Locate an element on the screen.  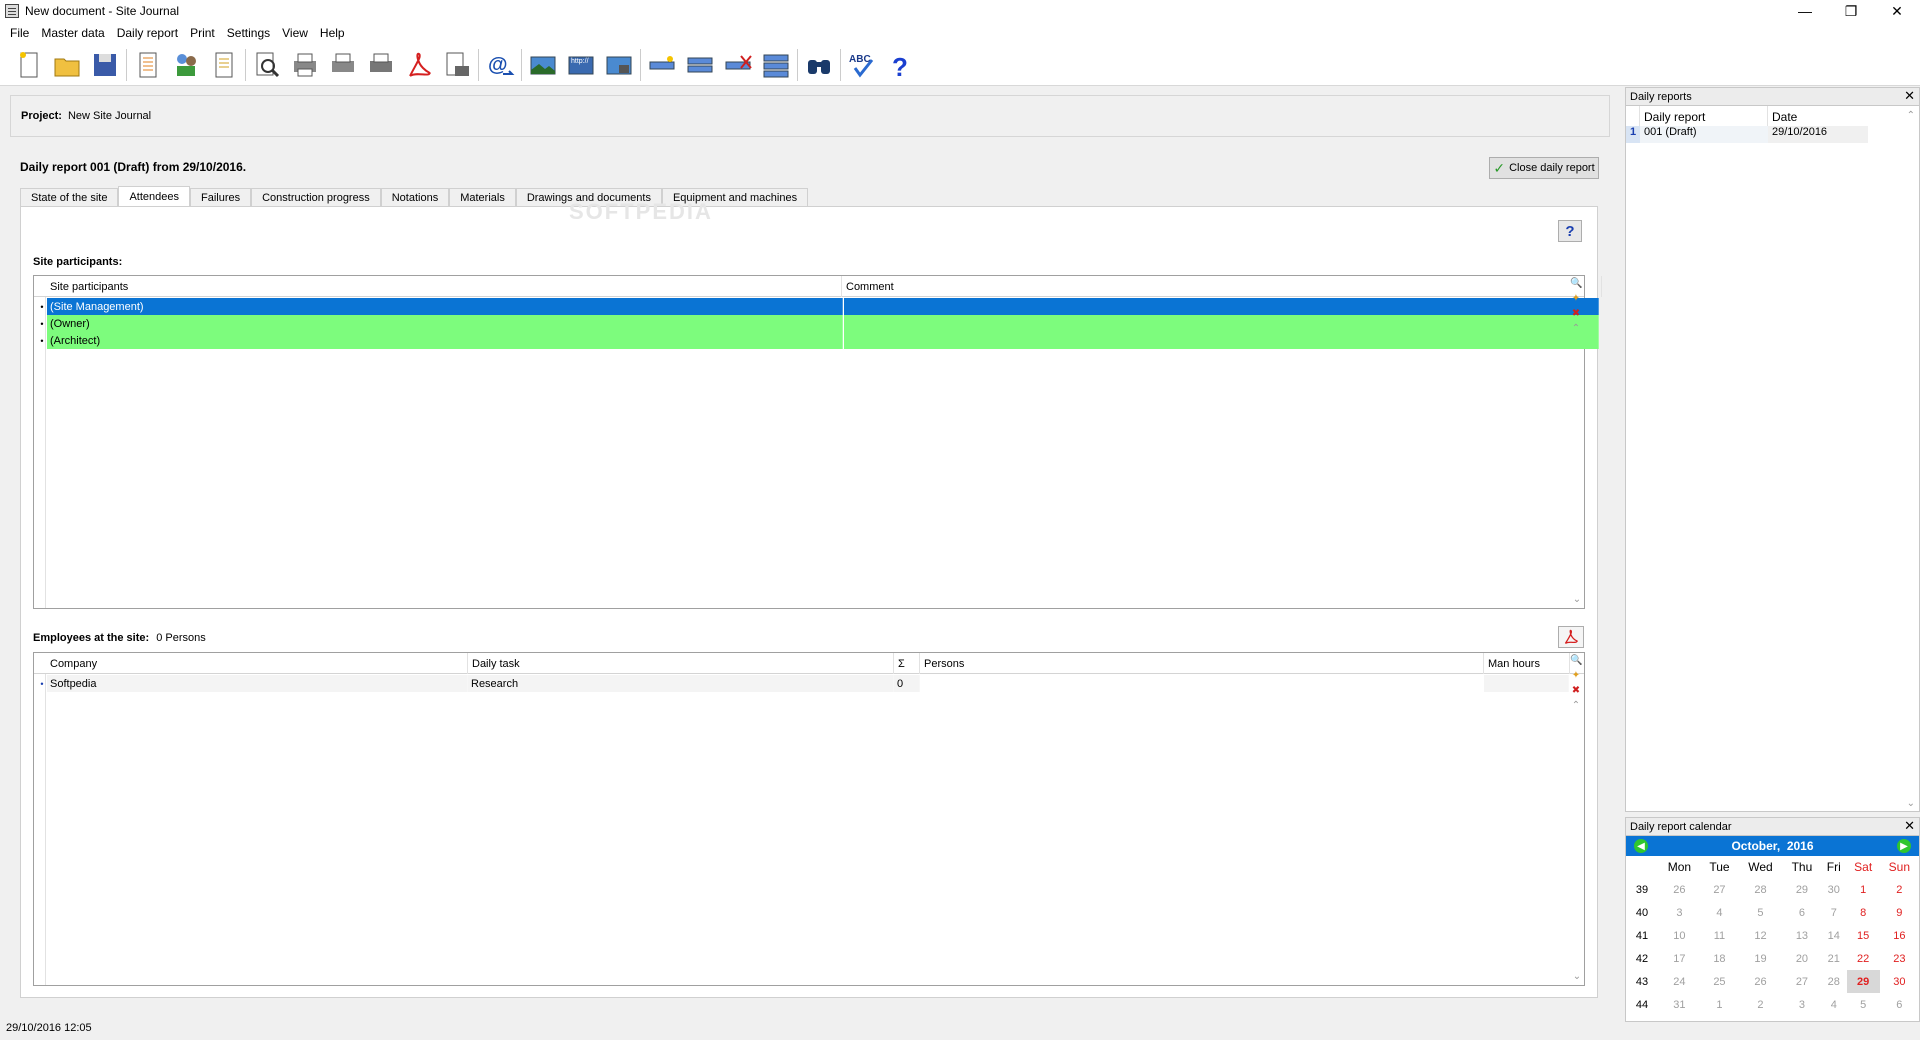
table-row: • (Owner) is located at coordinates (819, 323).